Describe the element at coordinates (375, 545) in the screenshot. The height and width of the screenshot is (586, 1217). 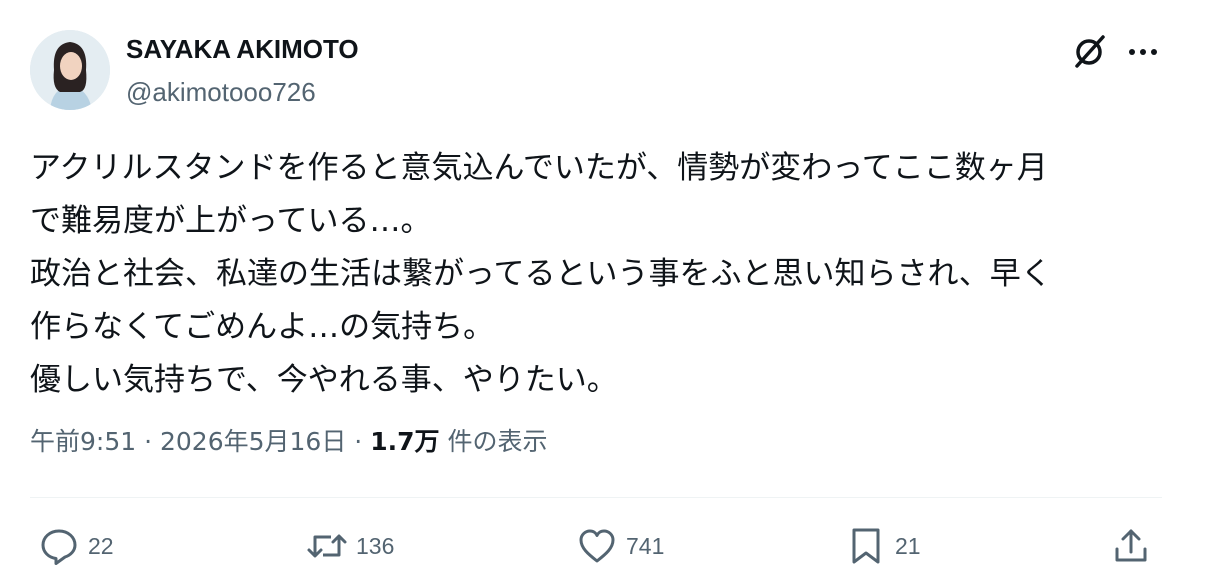
I see `repost-count: 136` at that location.